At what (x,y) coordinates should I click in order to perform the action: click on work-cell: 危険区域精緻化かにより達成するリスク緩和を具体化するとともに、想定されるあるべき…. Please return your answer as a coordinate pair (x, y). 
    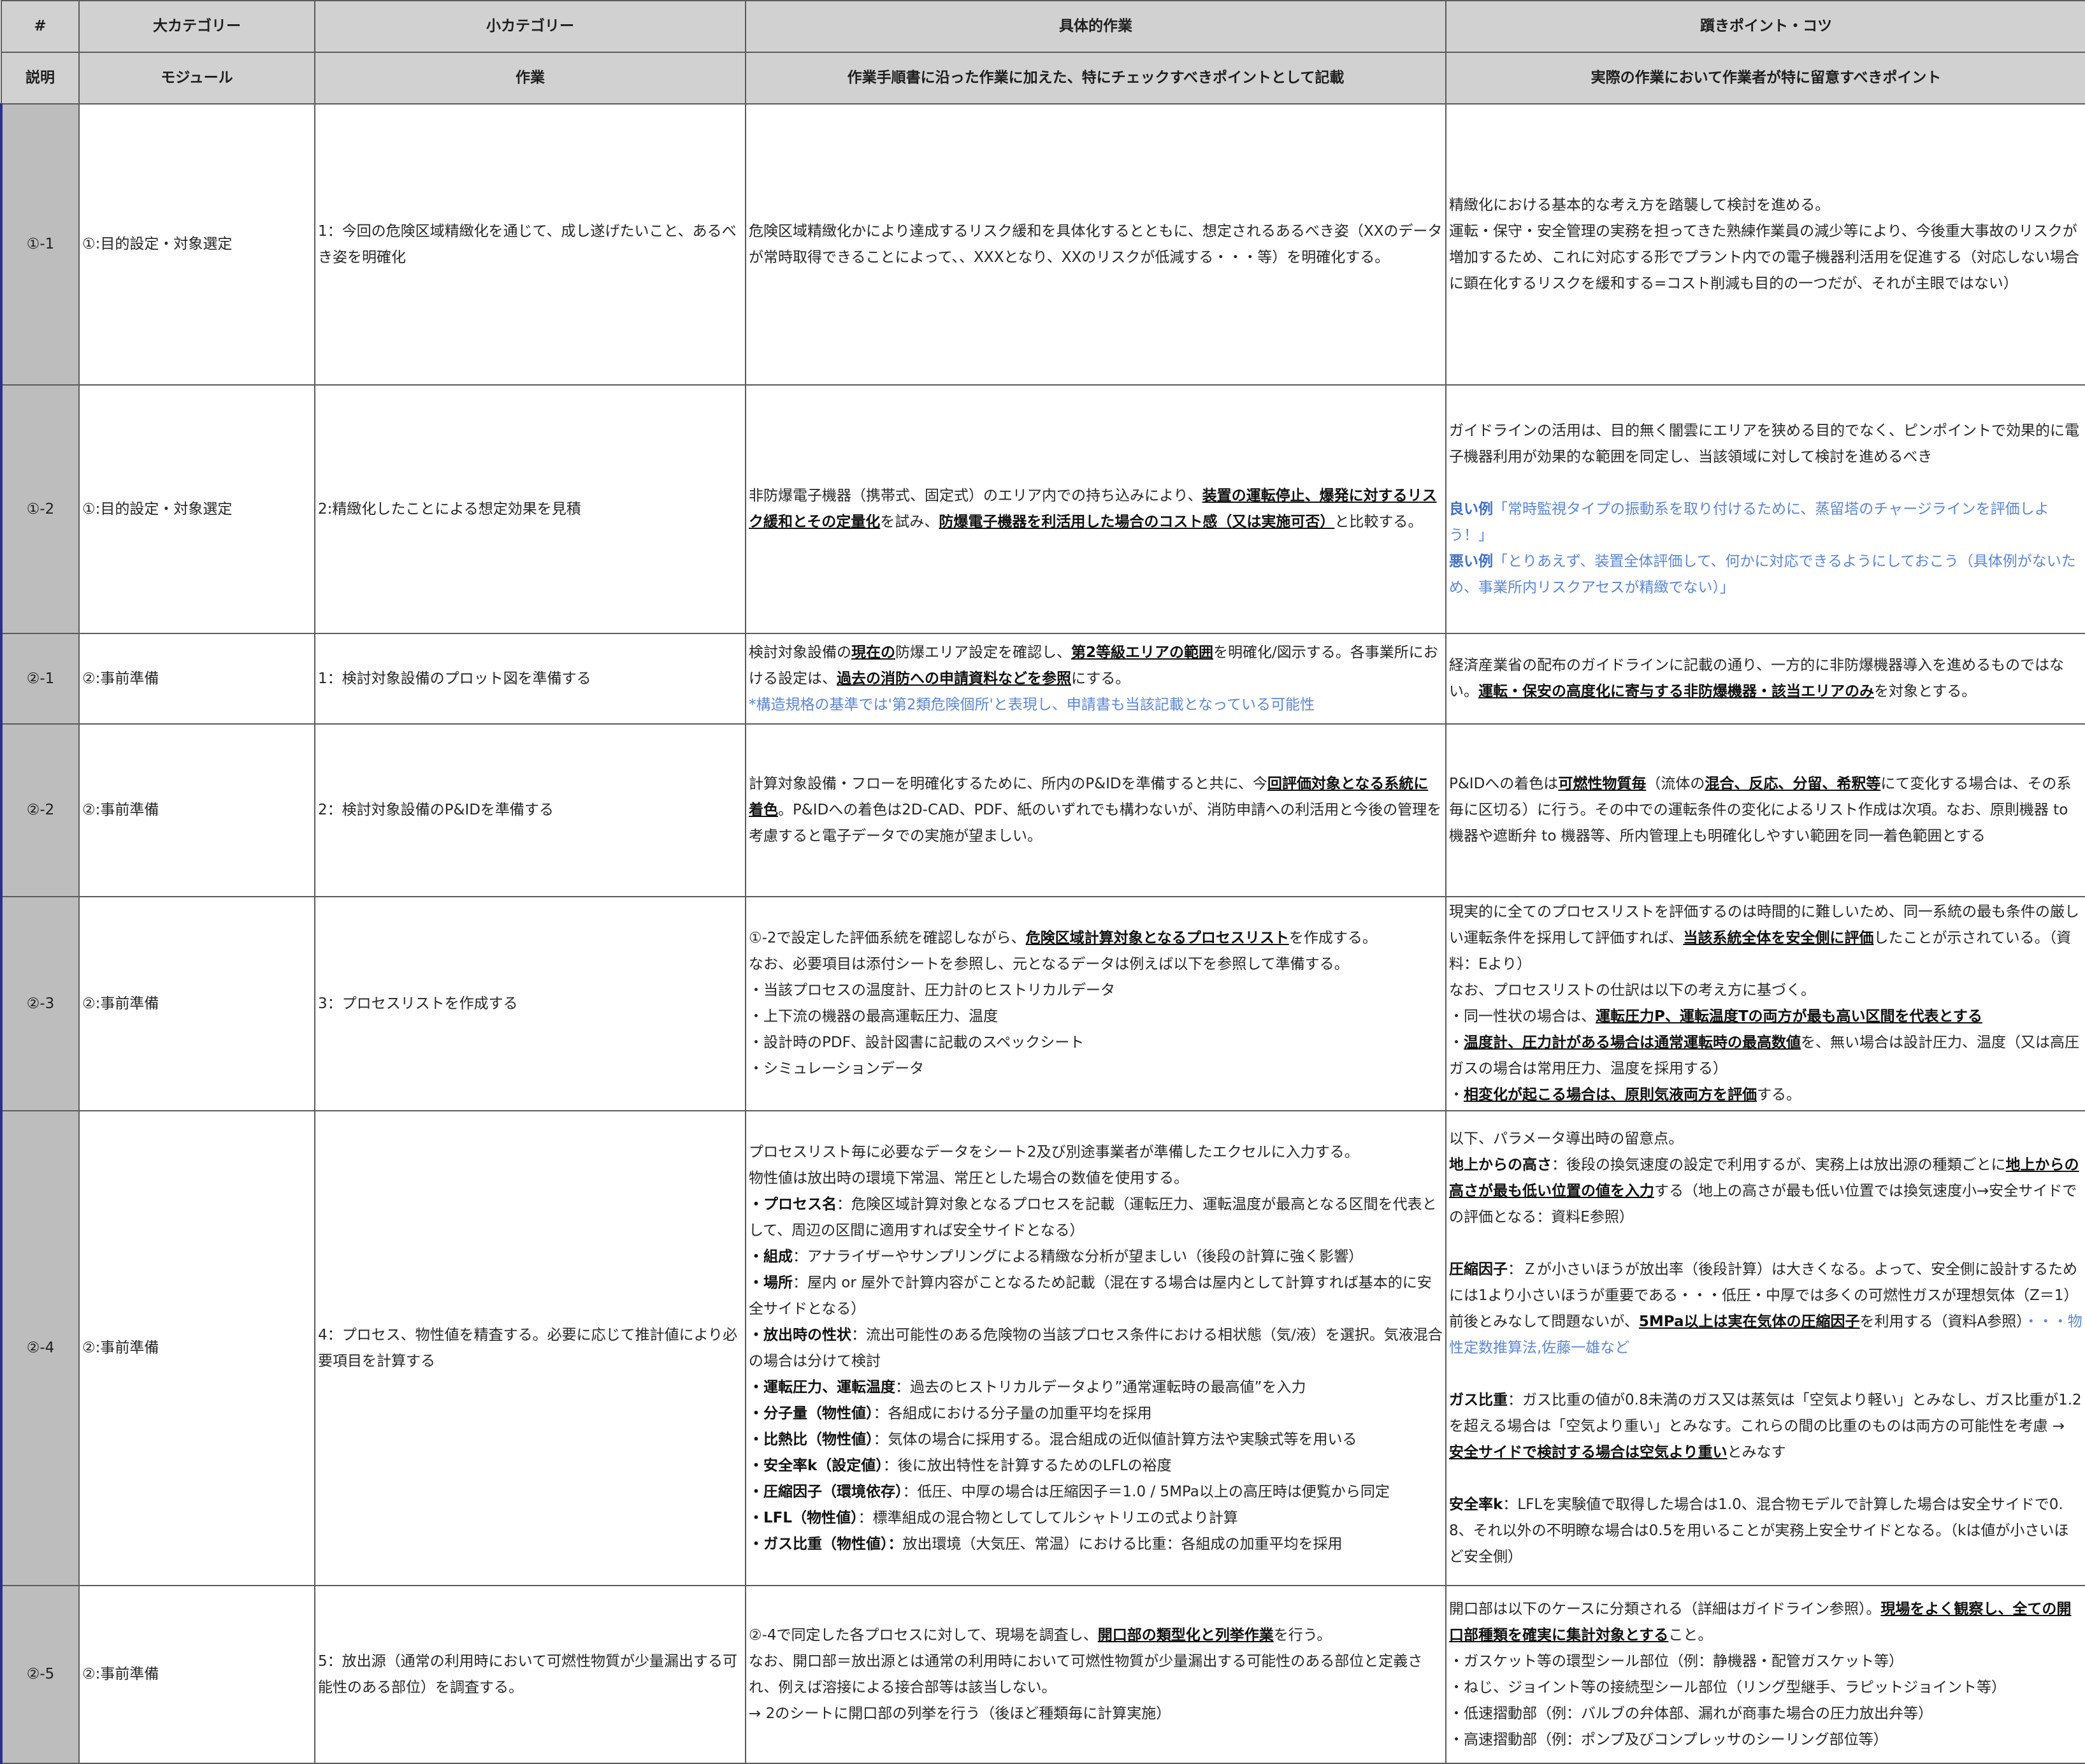
    Looking at the image, I should click on (1096, 244).